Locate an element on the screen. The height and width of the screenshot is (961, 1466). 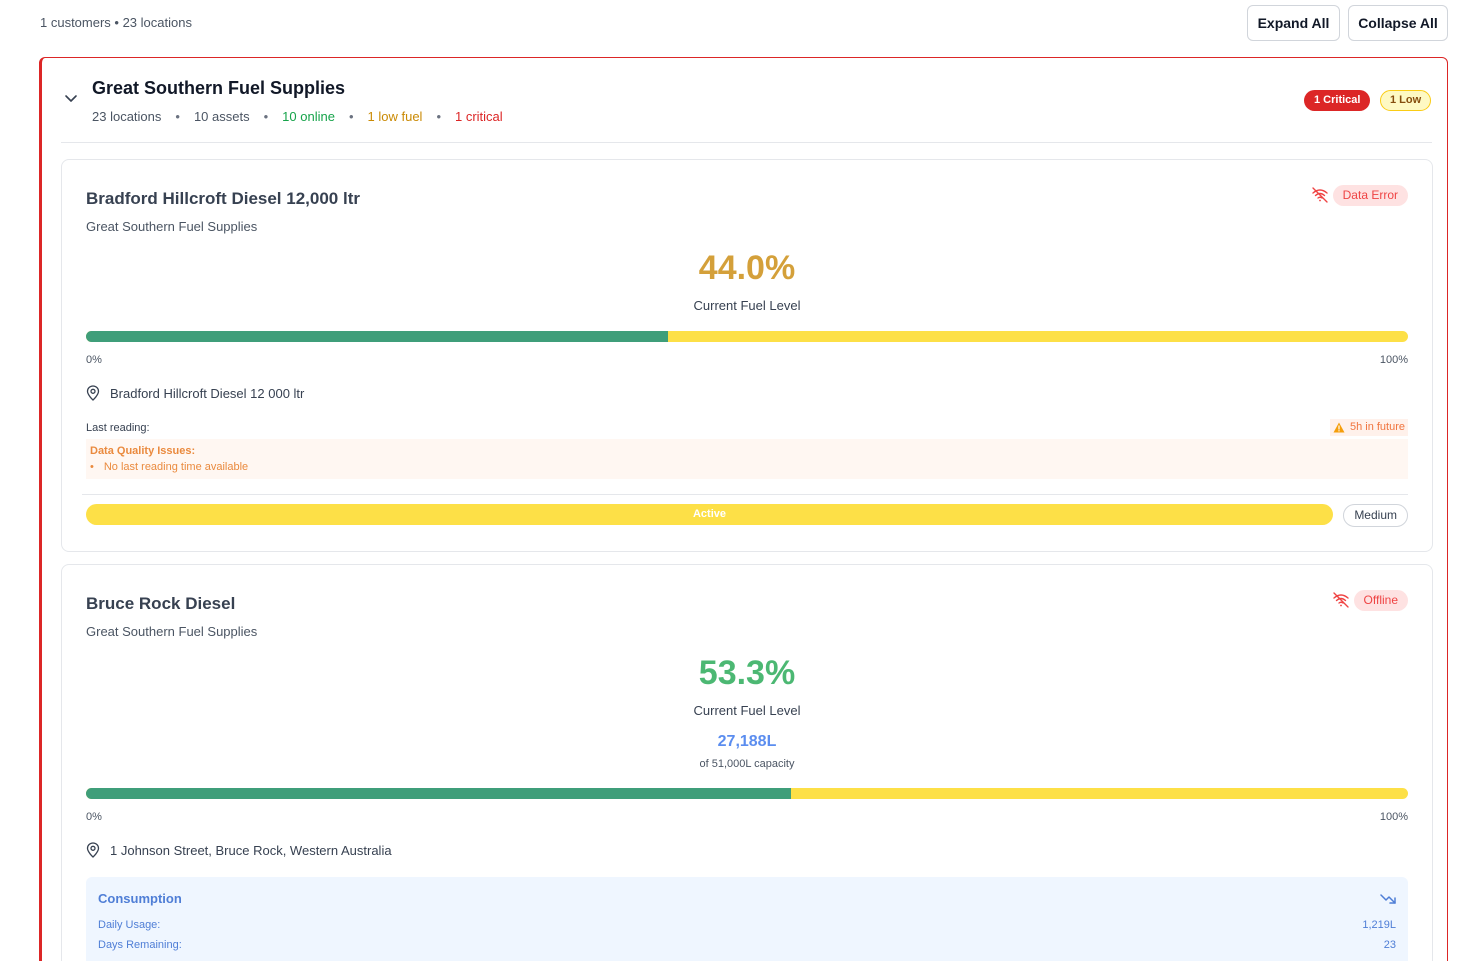
fuel-percentage: 53.3% is located at coordinates (747, 673).